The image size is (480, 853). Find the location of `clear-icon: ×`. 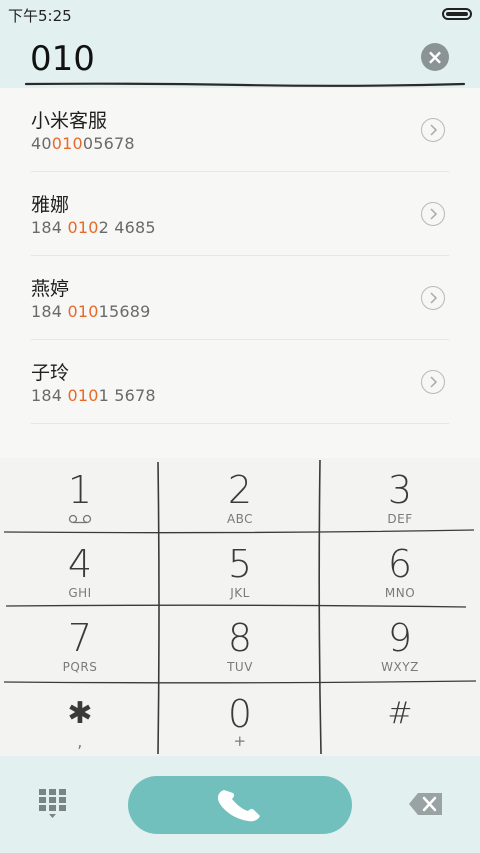

clear-icon: × is located at coordinates (435, 57).